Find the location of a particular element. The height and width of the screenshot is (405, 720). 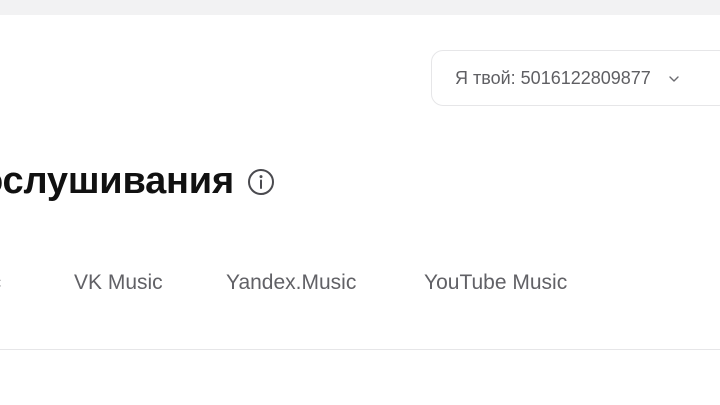

tab-youtube-music: YouTube Music is located at coordinates (495, 283).